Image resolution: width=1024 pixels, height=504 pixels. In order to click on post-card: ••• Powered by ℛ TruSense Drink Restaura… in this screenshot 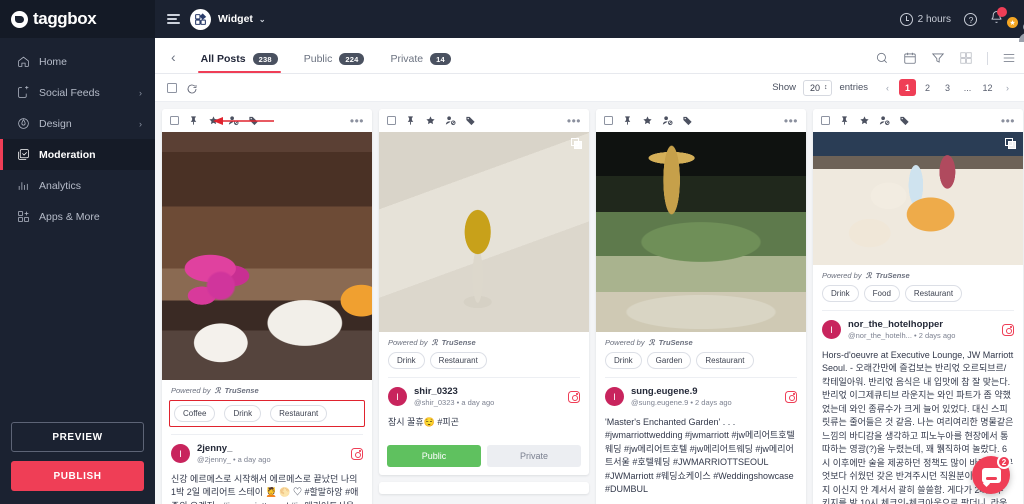, I will do `click(484, 292)`.